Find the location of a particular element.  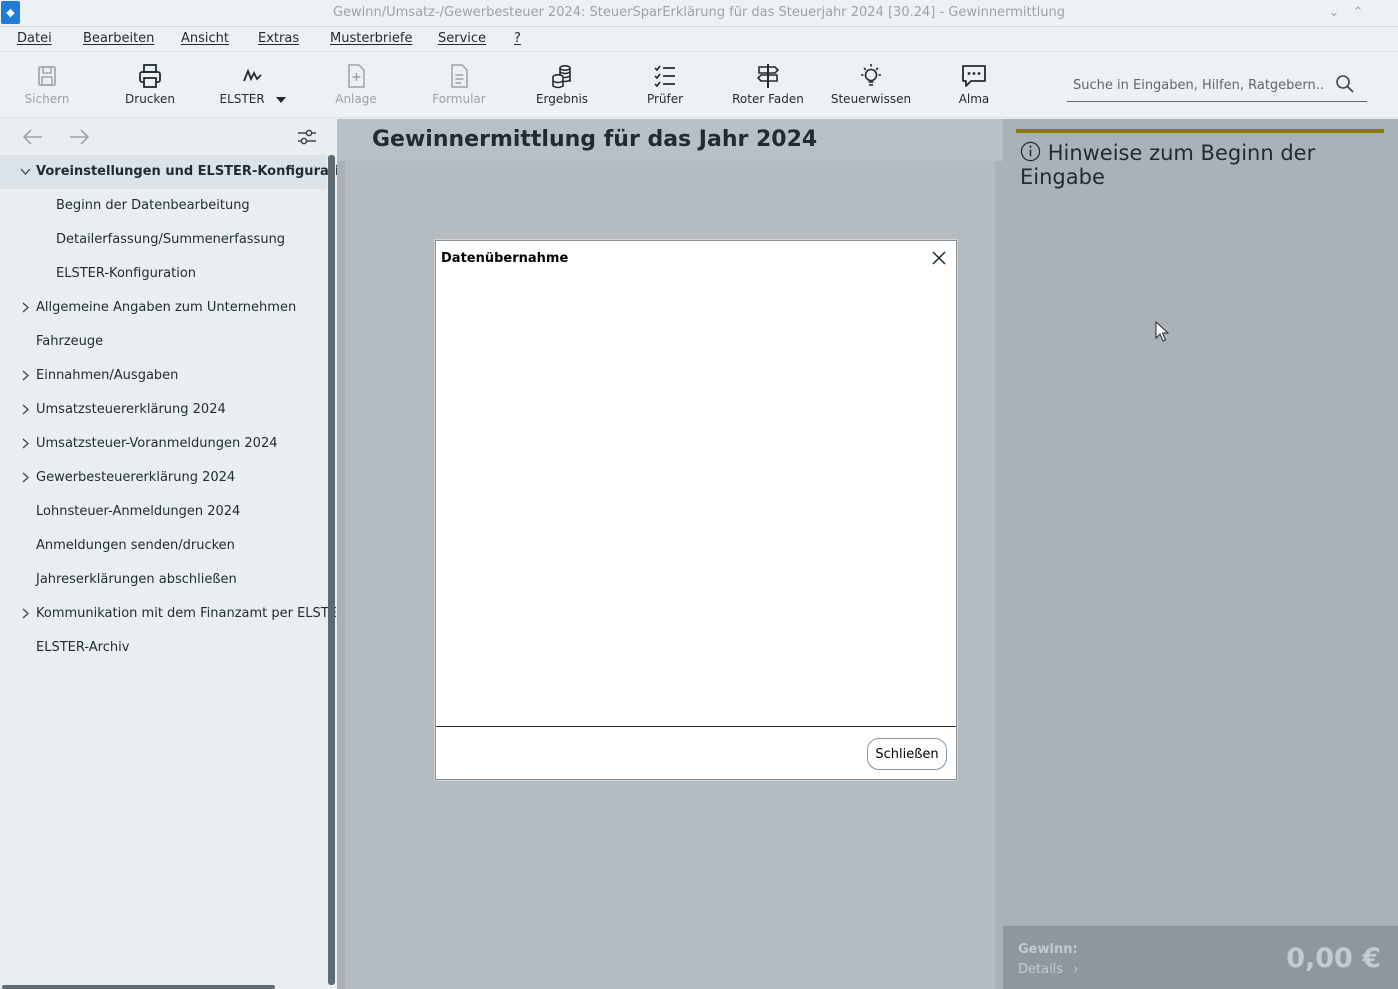

menu-bearbeiten: Bearbeiten is located at coordinates (118, 38).